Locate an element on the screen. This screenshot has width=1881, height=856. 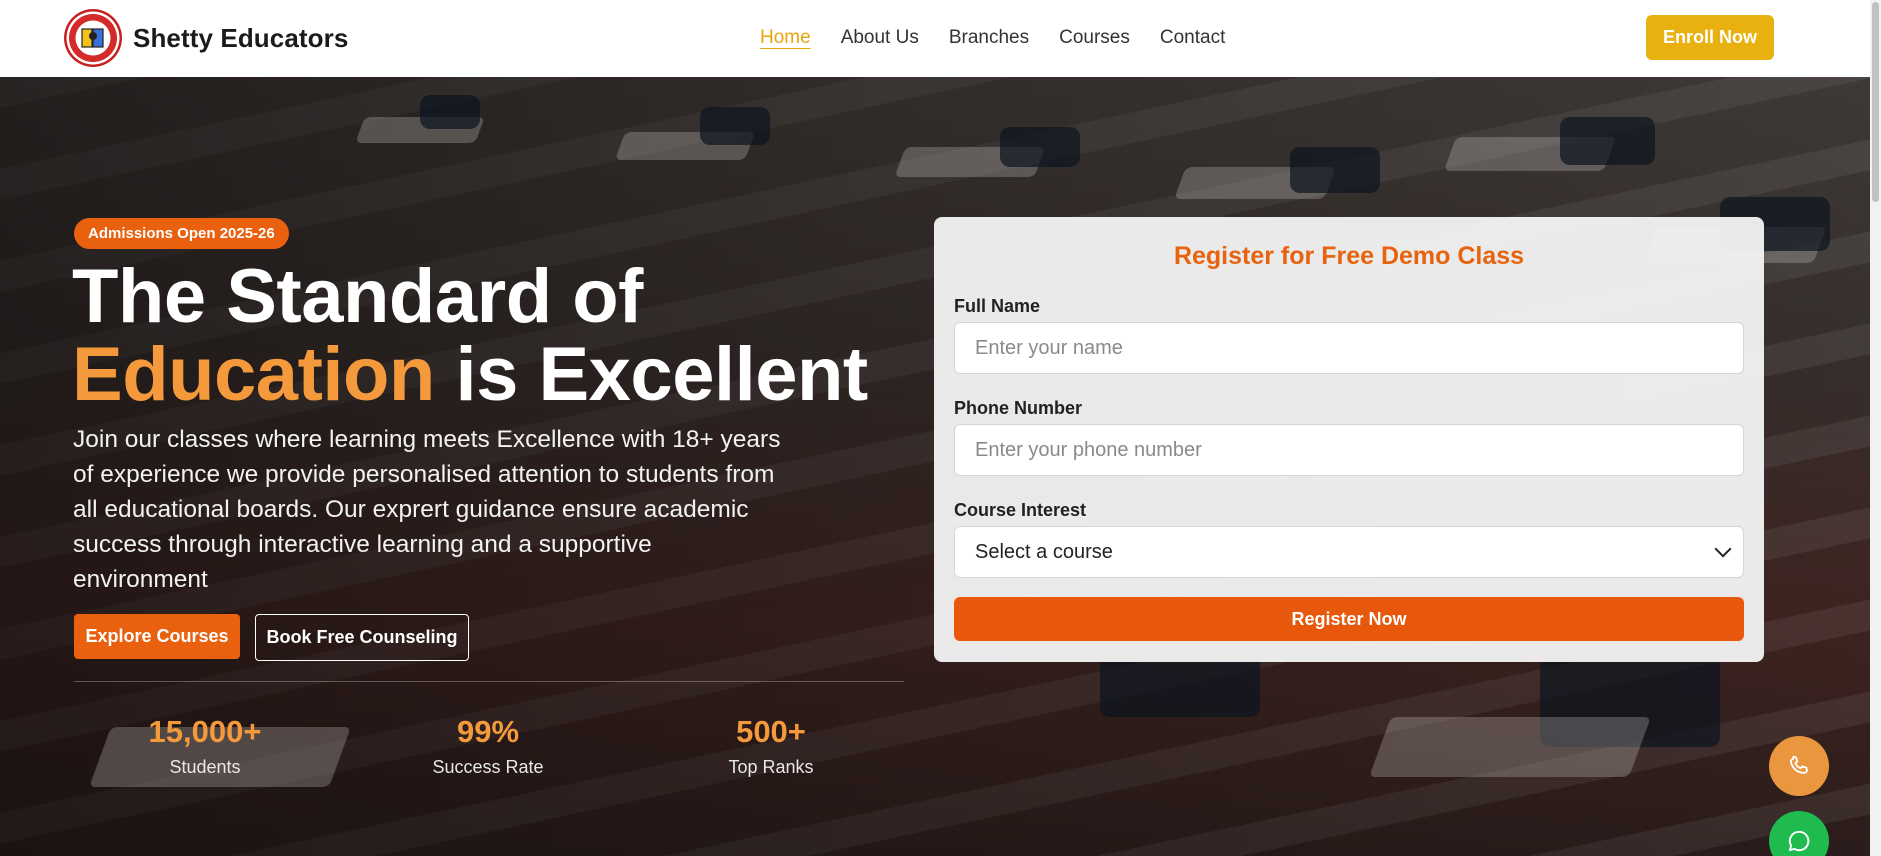
headline-rest: is Excellent is located at coordinates (651, 374).